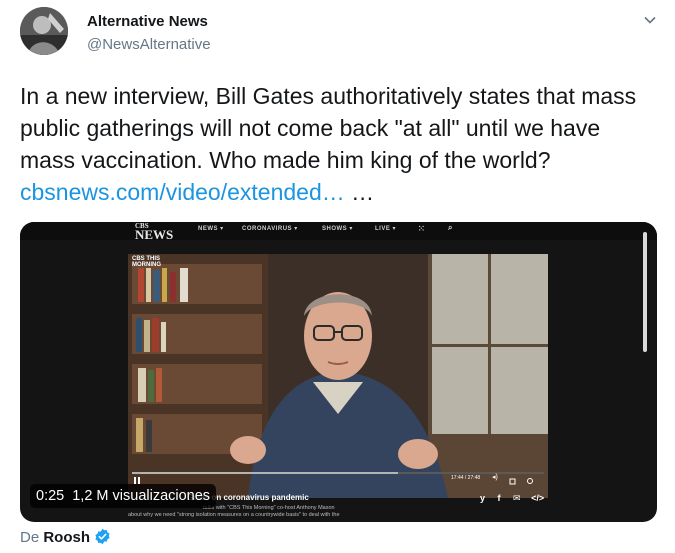  What do you see at coordinates (102, 538) in the screenshot?
I see `verified-badge-icon` at bounding box center [102, 538].